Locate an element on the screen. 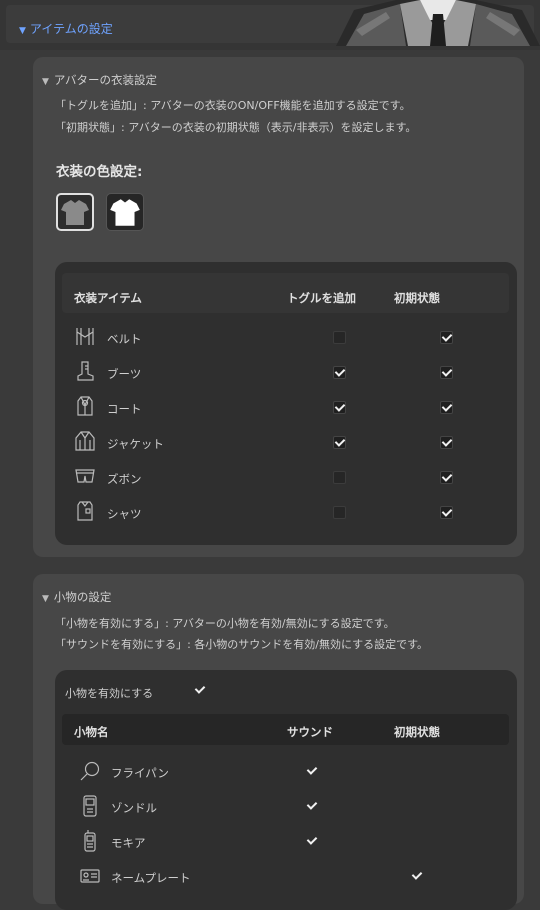 This screenshot has height=910, width=540. prop-row-label: フライパン is located at coordinates (140, 773).